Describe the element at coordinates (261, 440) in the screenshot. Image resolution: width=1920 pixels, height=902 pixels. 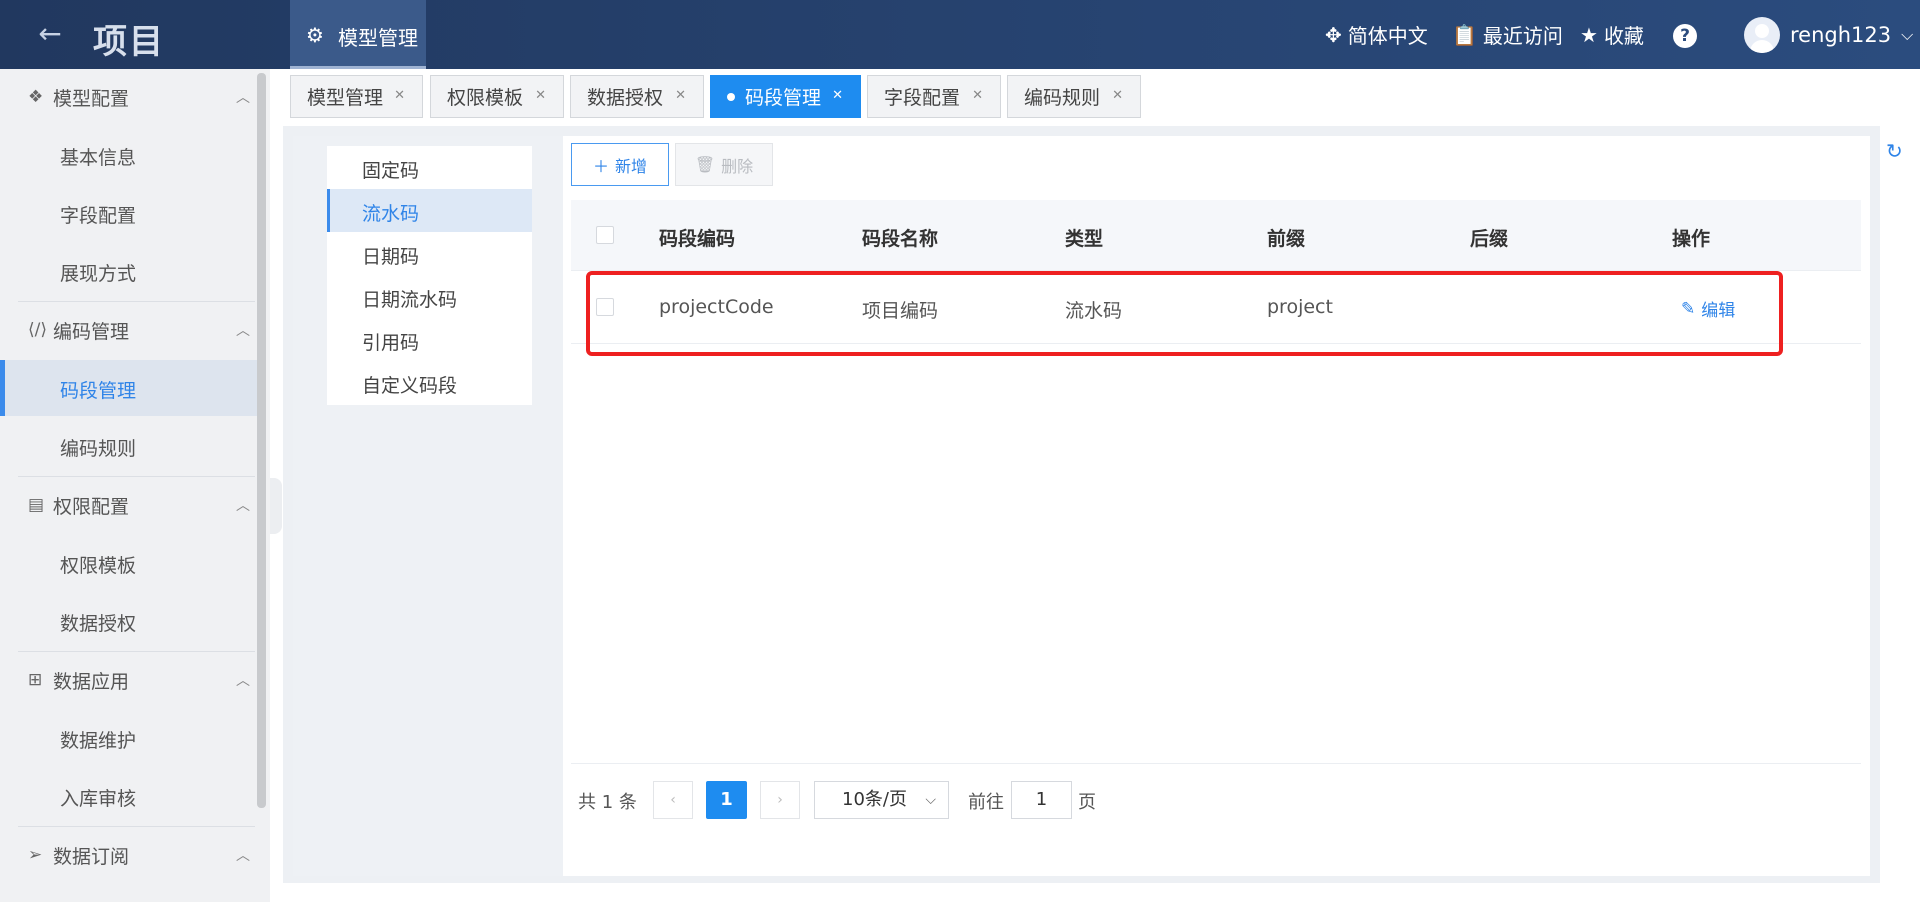
I see `sidebar-scrollbar` at that location.